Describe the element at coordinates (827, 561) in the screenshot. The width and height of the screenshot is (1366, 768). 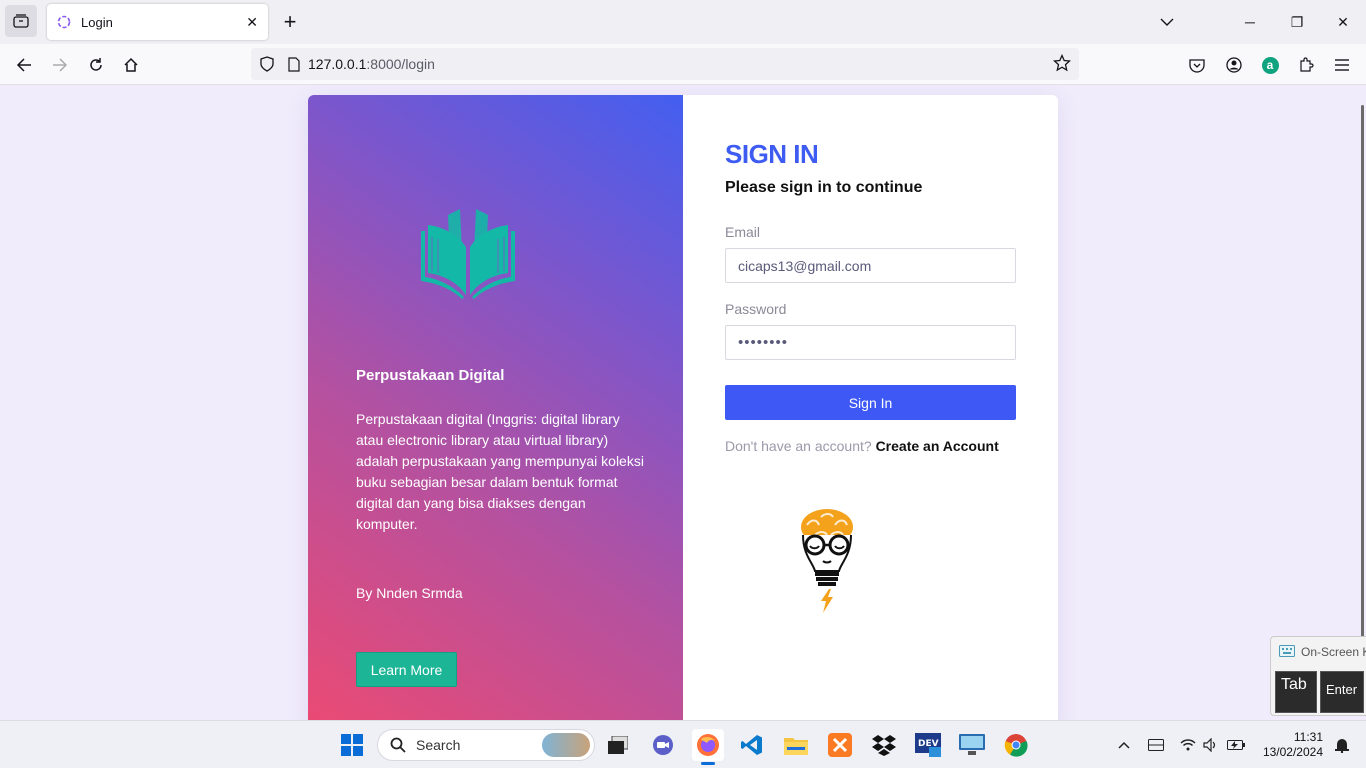
I see `lightbulb-brain-mascot-icon` at that location.